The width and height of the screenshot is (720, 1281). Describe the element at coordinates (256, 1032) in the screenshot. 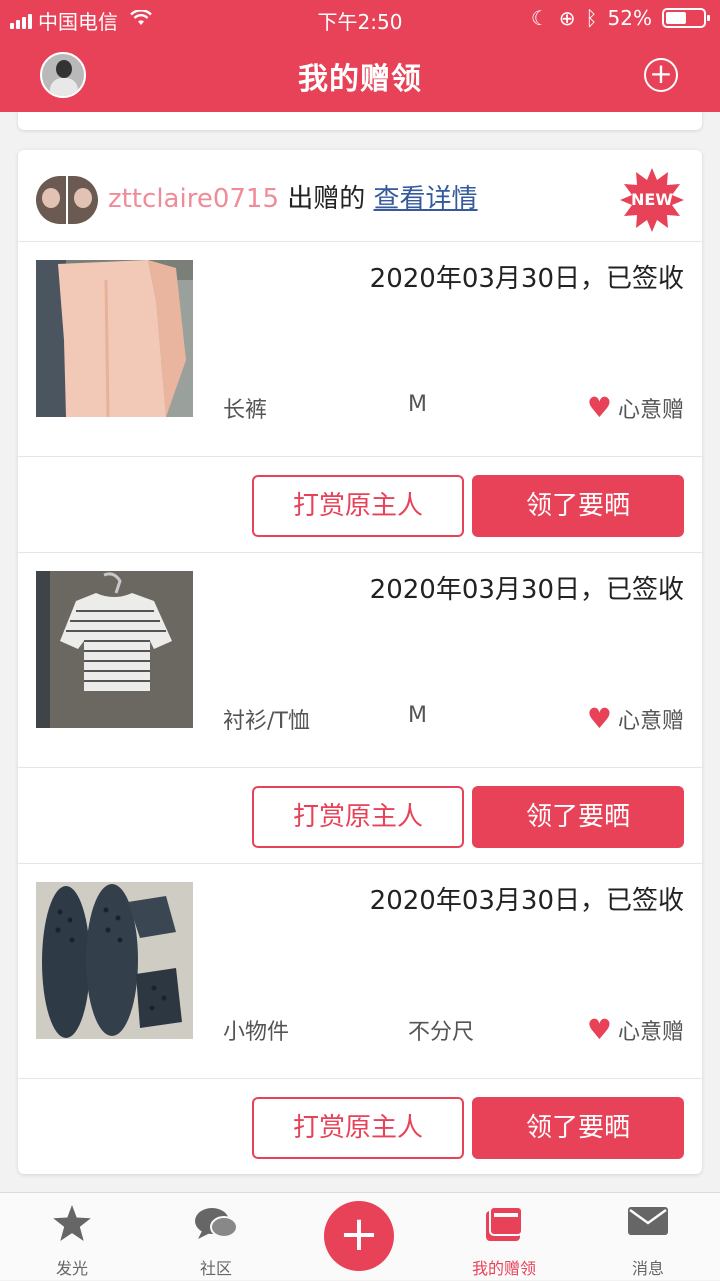

I see `item-category: 小物件` at that location.